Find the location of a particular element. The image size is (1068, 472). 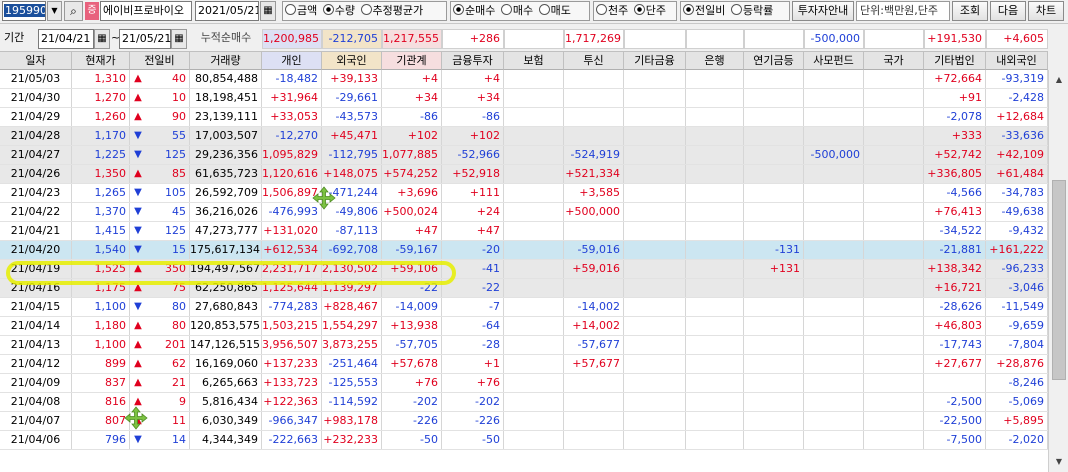

chevron-down-icon: ▼ is located at coordinates (54, 11).